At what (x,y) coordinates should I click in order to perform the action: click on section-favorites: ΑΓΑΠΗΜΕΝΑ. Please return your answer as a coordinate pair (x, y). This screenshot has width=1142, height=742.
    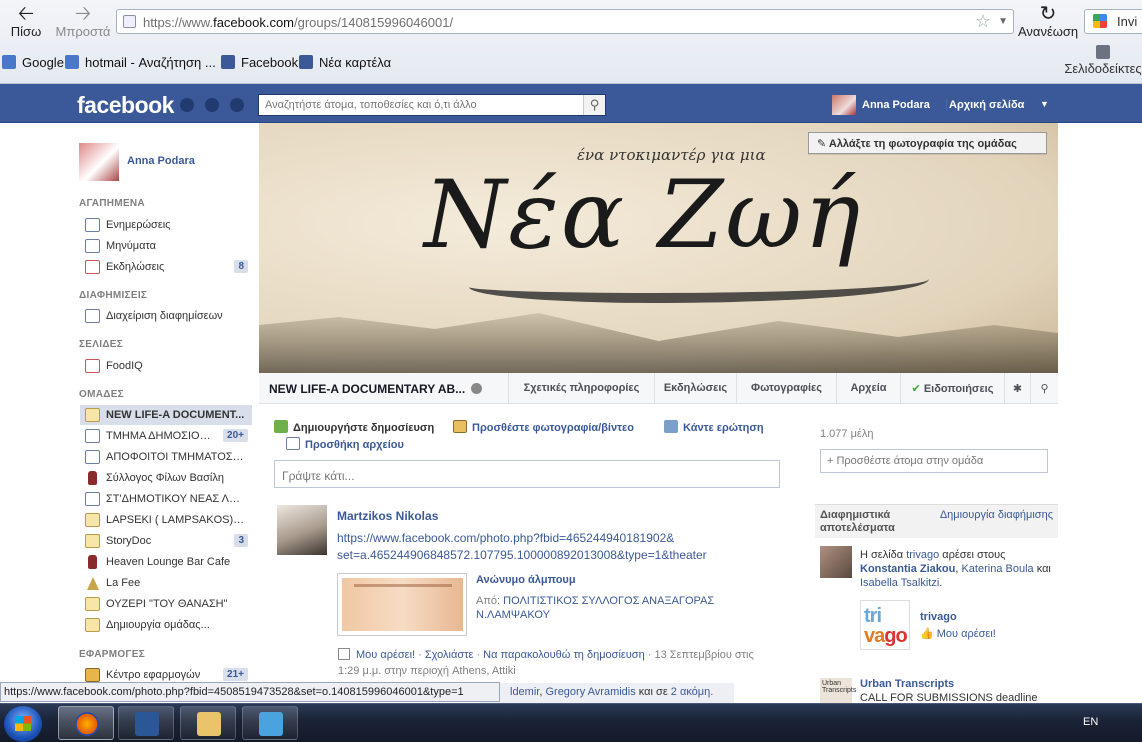
    Looking at the image, I should click on (112, 203).